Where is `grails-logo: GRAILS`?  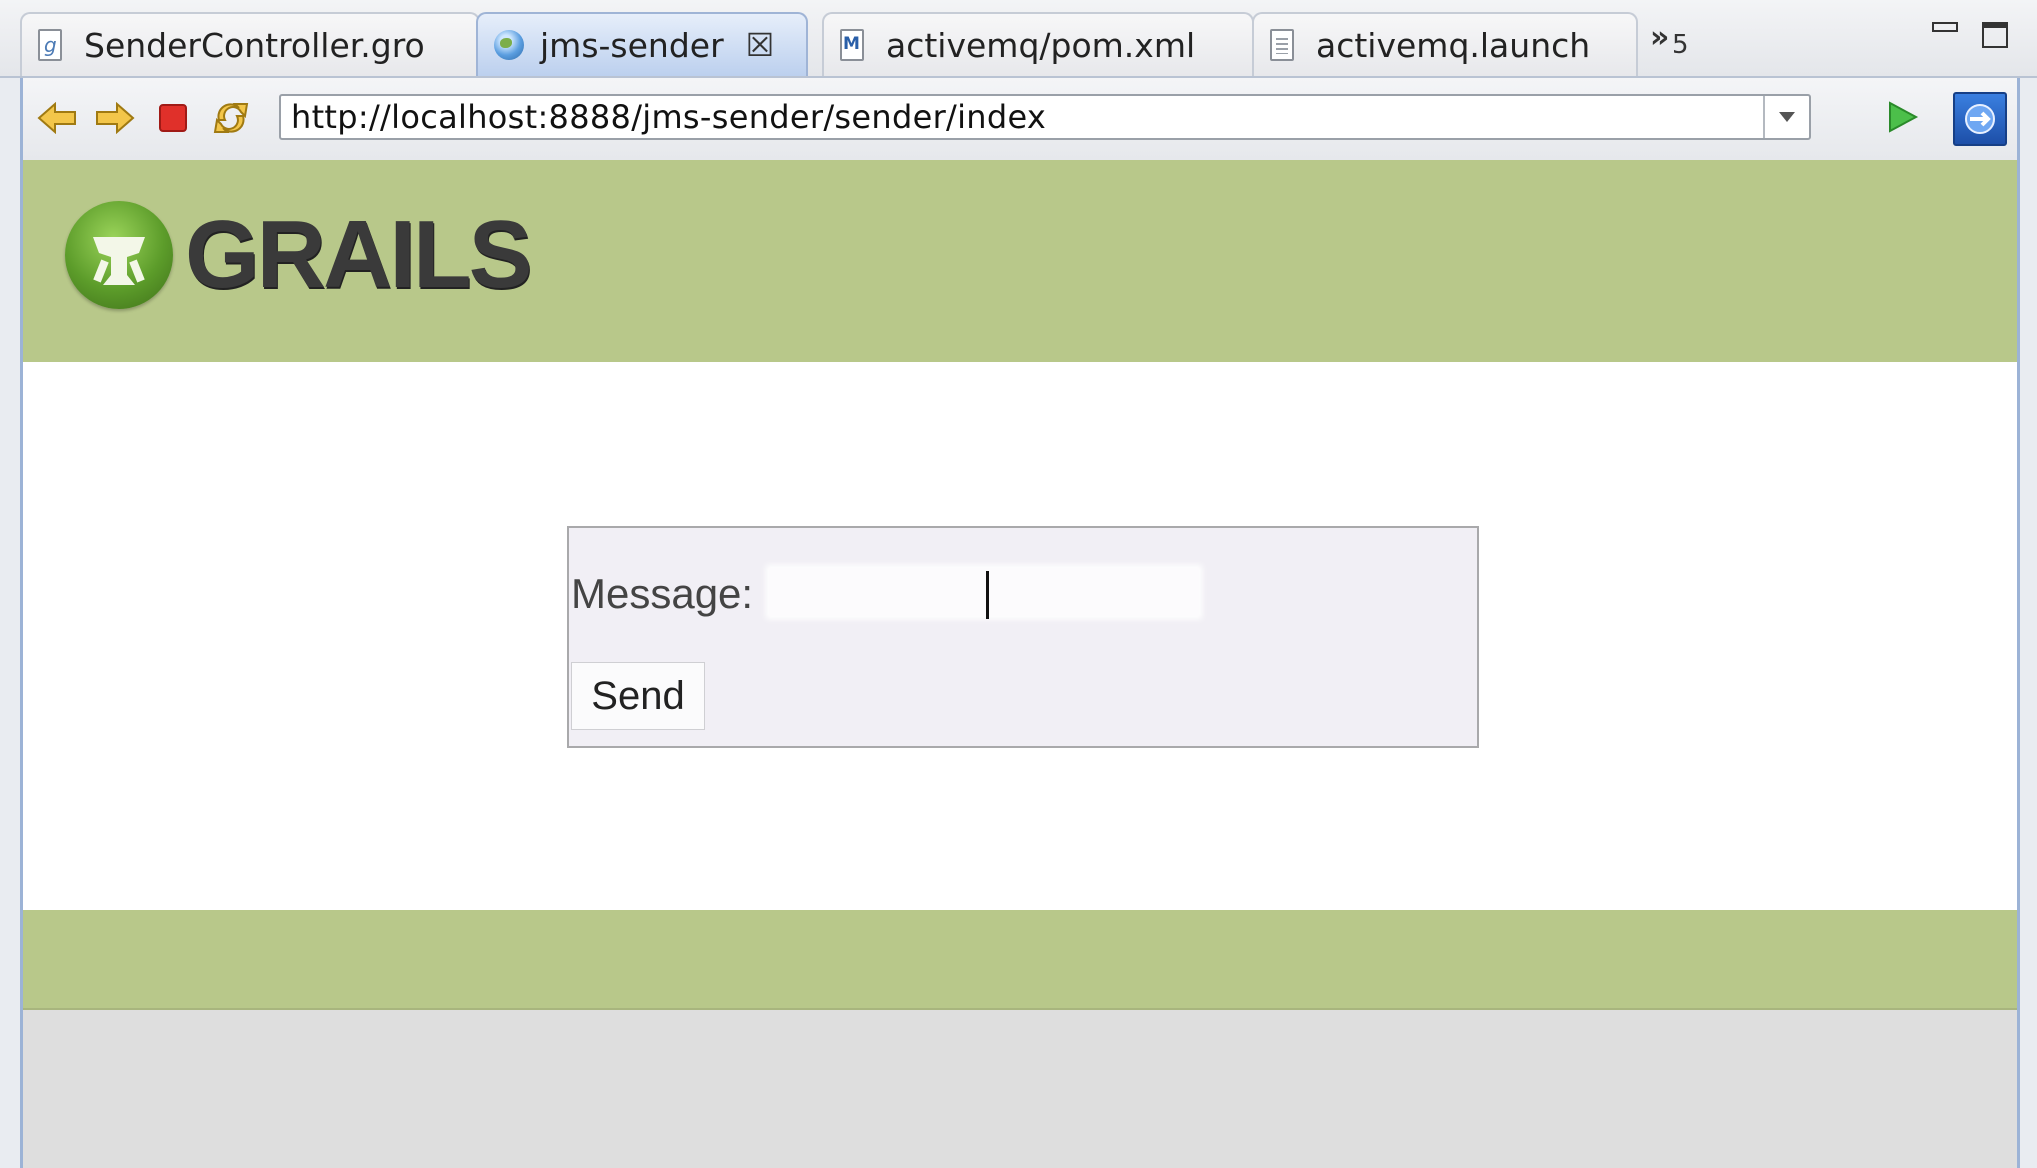 grails-logo: GRAILS is located at coordinates (299, 255).